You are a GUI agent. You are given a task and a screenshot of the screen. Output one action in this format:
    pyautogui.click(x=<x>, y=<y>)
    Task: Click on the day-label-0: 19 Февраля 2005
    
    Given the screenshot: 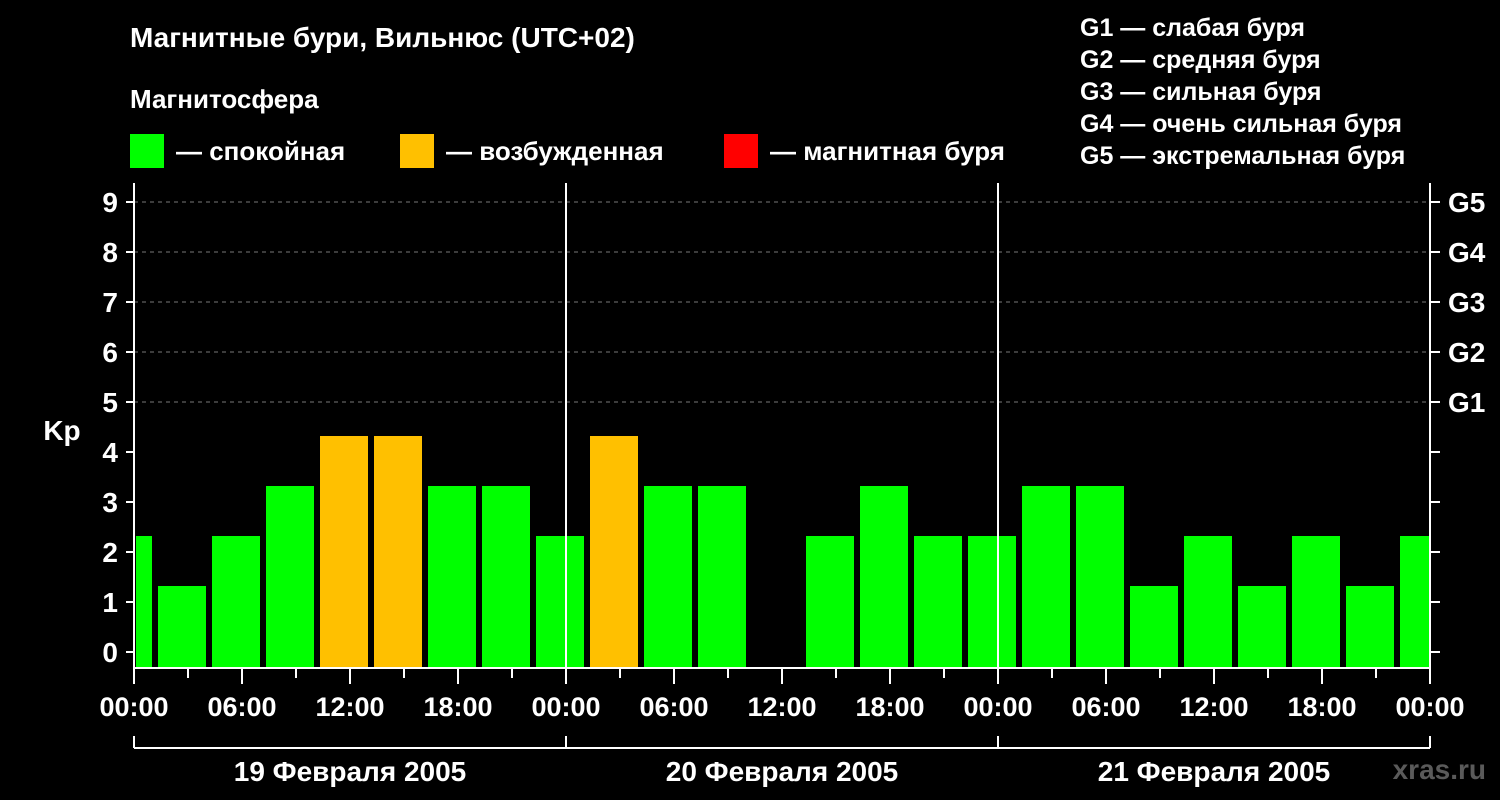 What is the action you would take?
    pyautogui.click(x=350, y=771)
    